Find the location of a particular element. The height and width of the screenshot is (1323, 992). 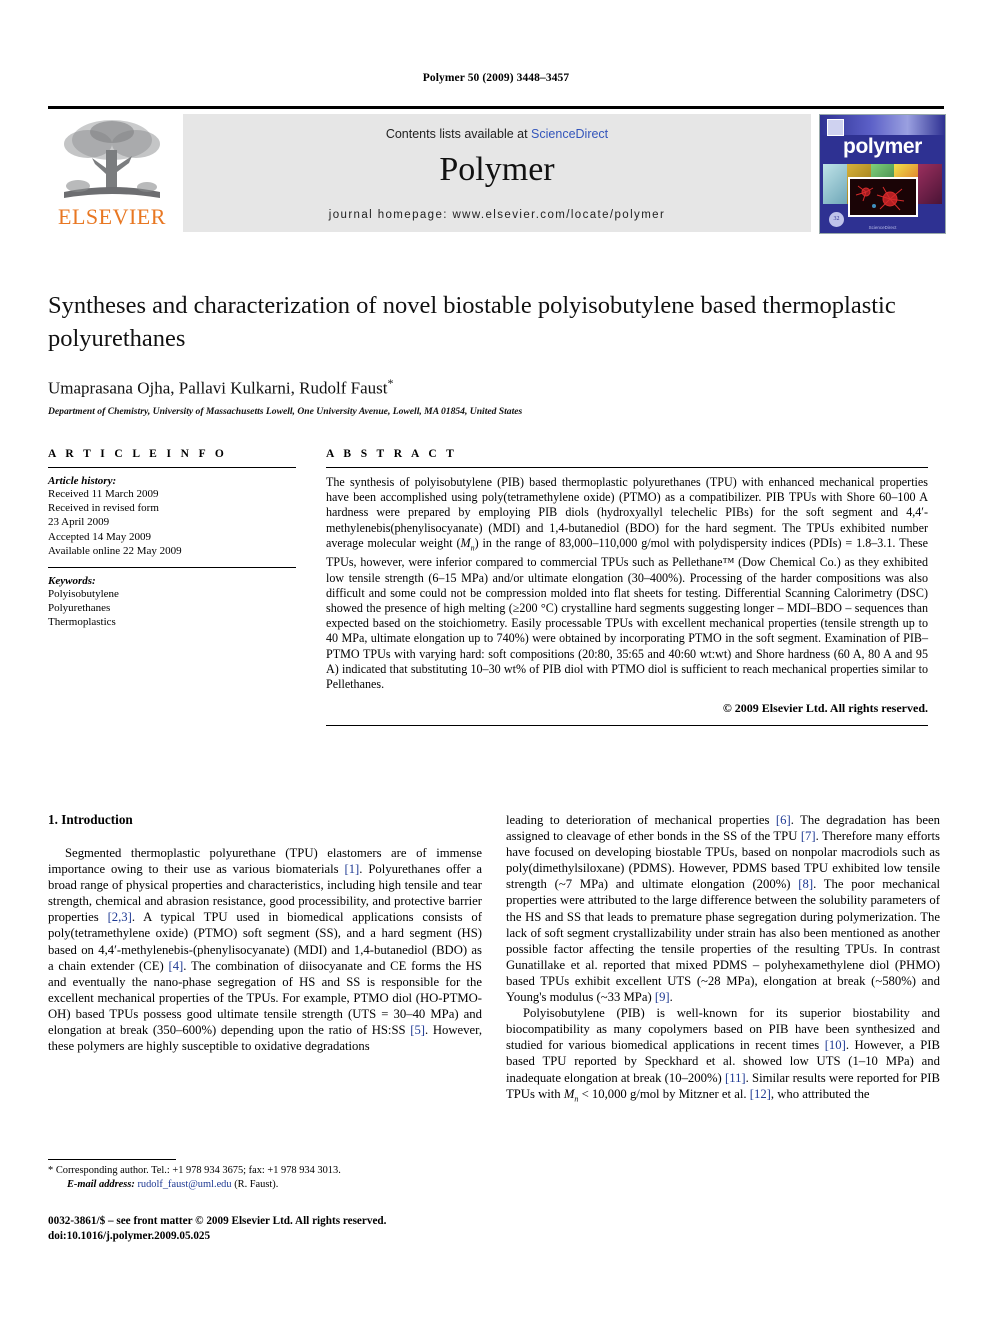

elsevier-wordmark: ELSEVIER is located at coordinates (112, 216).